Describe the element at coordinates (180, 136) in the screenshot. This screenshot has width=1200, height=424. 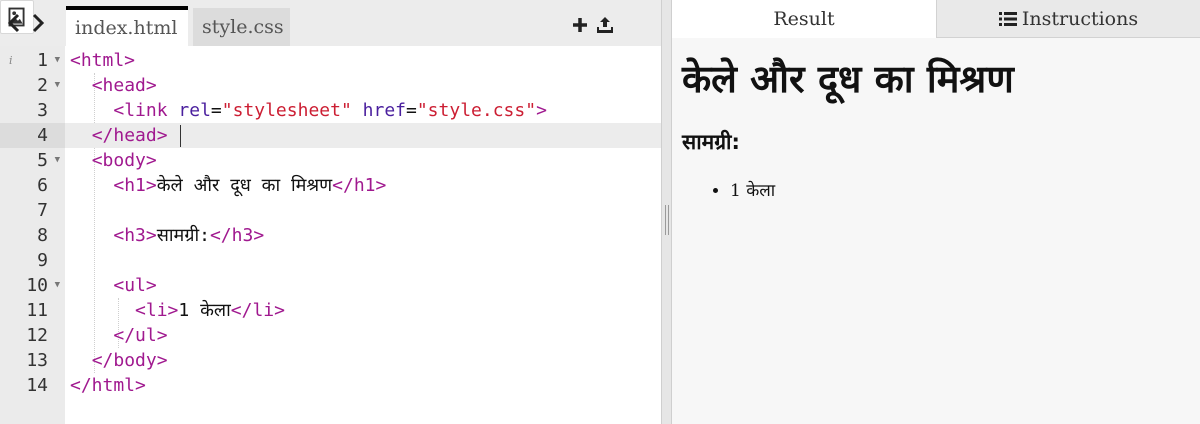
I see `text-cursor` at that location.